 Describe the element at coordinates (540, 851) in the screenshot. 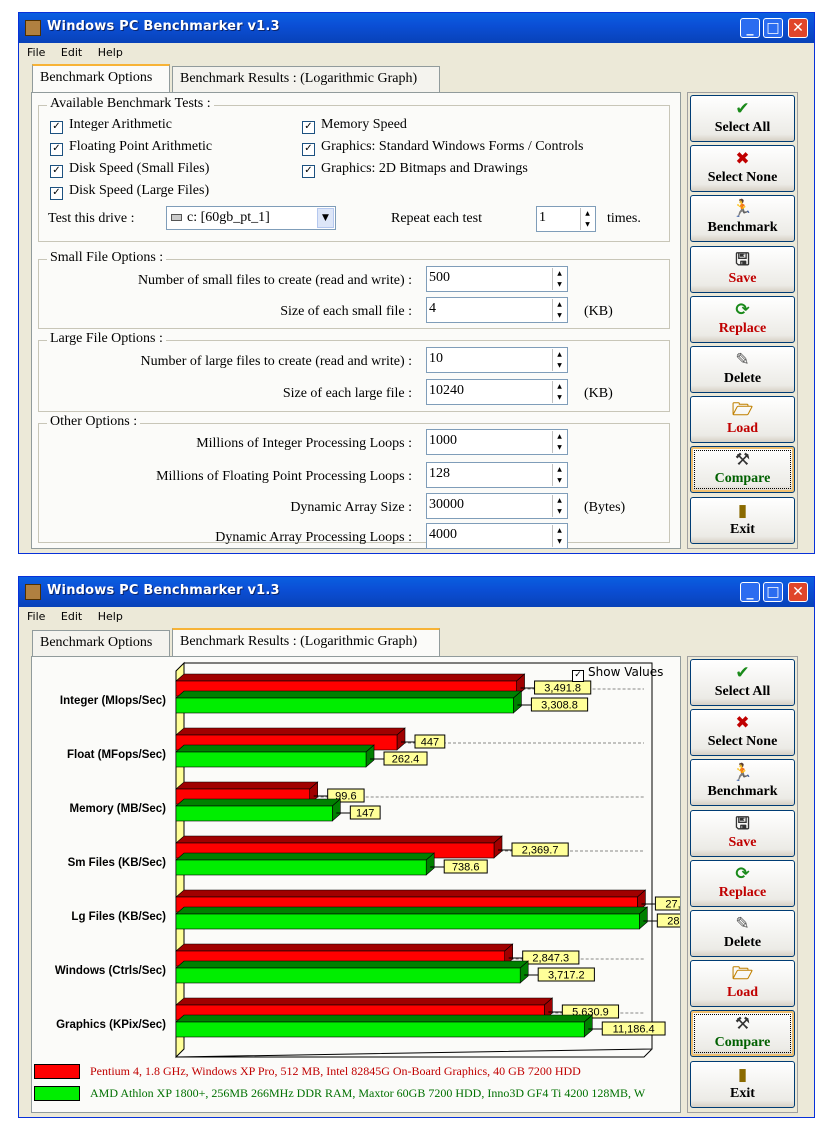

I see `value-label: 2,369.7` at that location.